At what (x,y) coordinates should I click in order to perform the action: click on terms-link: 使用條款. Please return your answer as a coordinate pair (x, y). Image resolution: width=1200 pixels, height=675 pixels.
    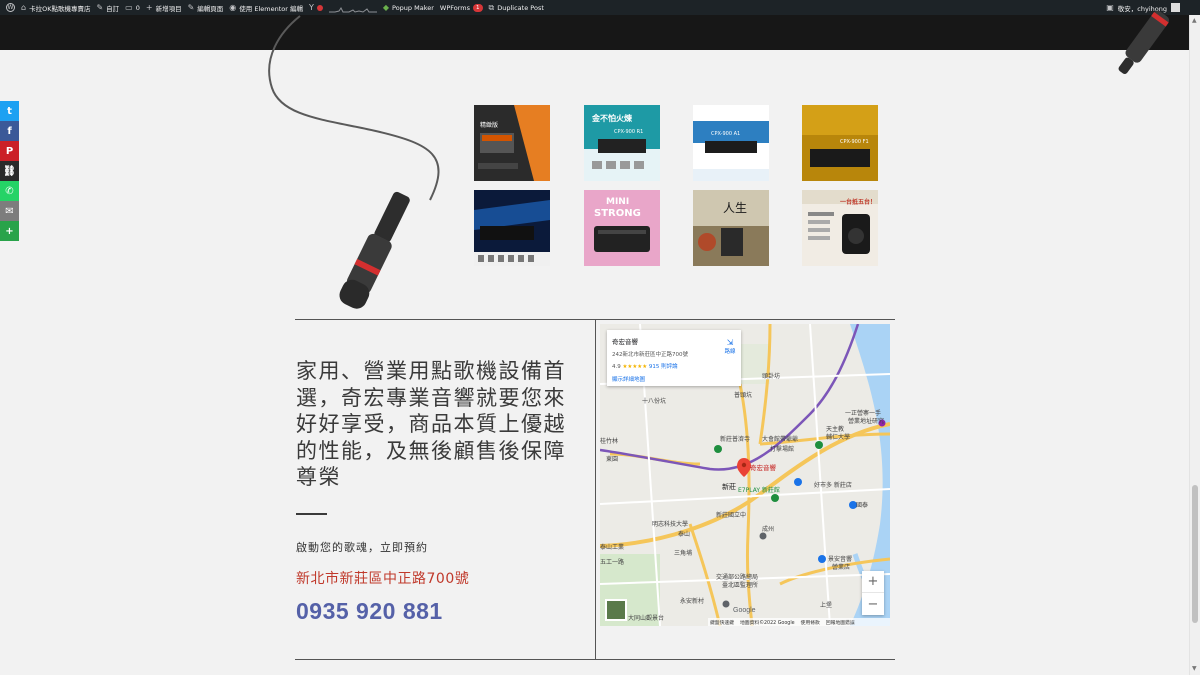
    Looking at the image, I should click on (810, 622).